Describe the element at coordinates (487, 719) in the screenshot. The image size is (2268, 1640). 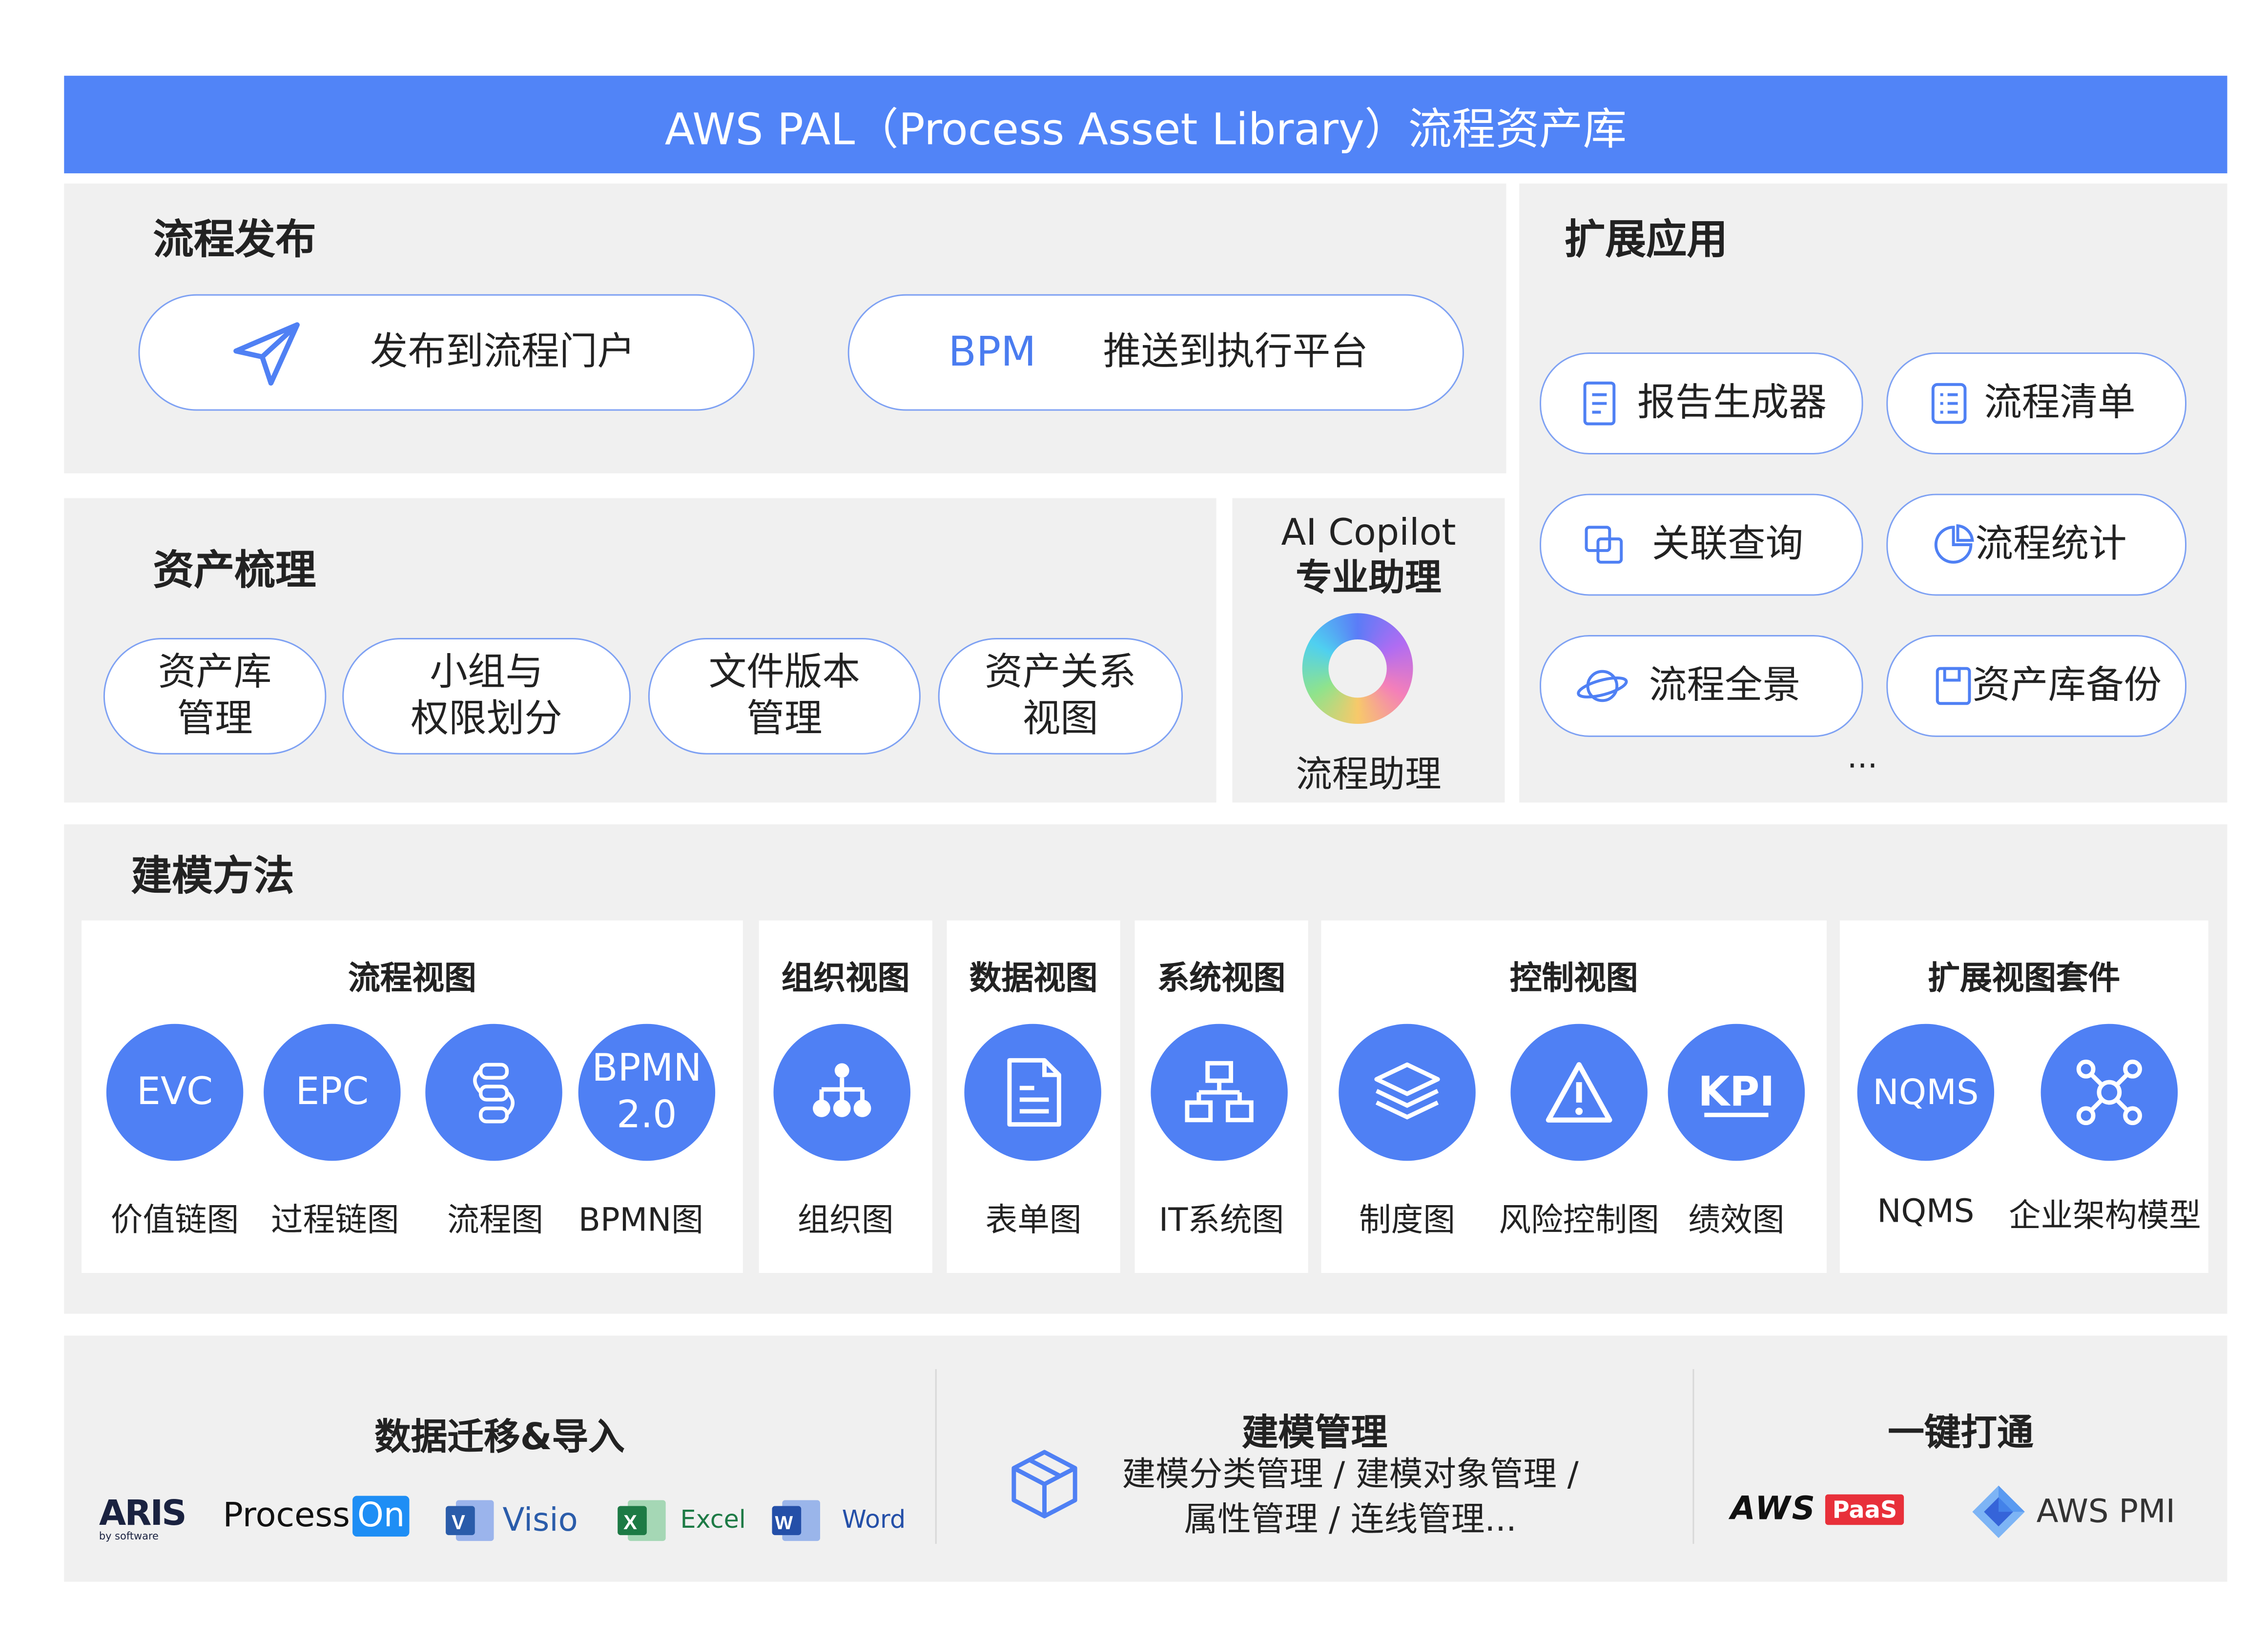
I see `asset-line: 权限划分` at that location.